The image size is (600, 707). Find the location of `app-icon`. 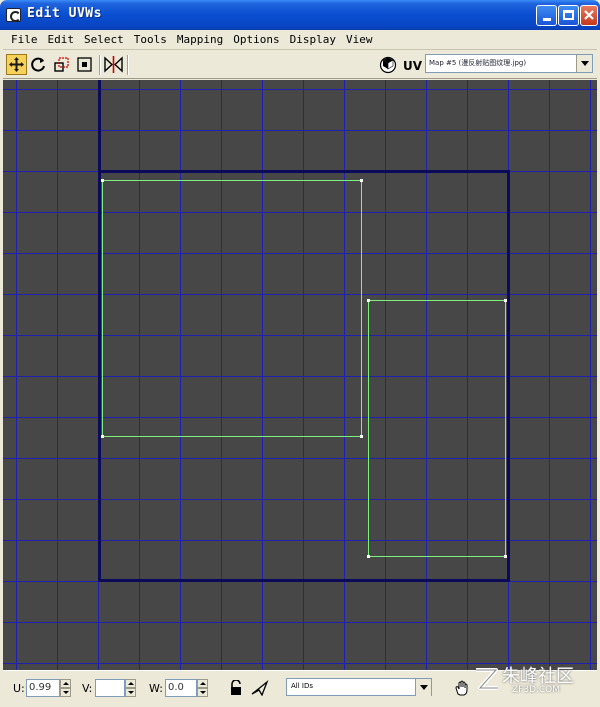

app-icon is located at coordinates (13, 15).